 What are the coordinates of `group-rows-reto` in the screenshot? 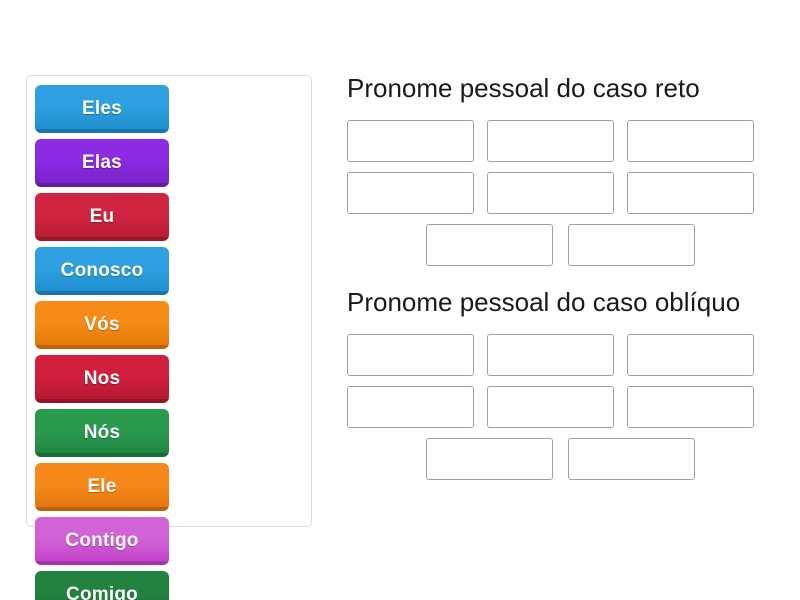 It's located at (562, 192).